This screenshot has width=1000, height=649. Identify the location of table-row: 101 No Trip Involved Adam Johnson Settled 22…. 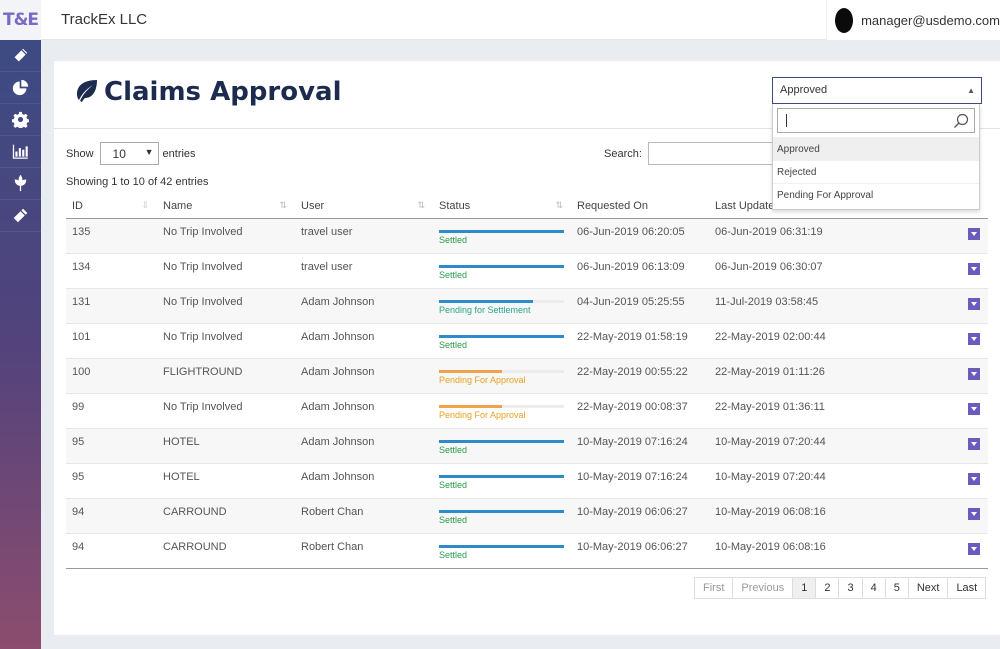
(527, 340).